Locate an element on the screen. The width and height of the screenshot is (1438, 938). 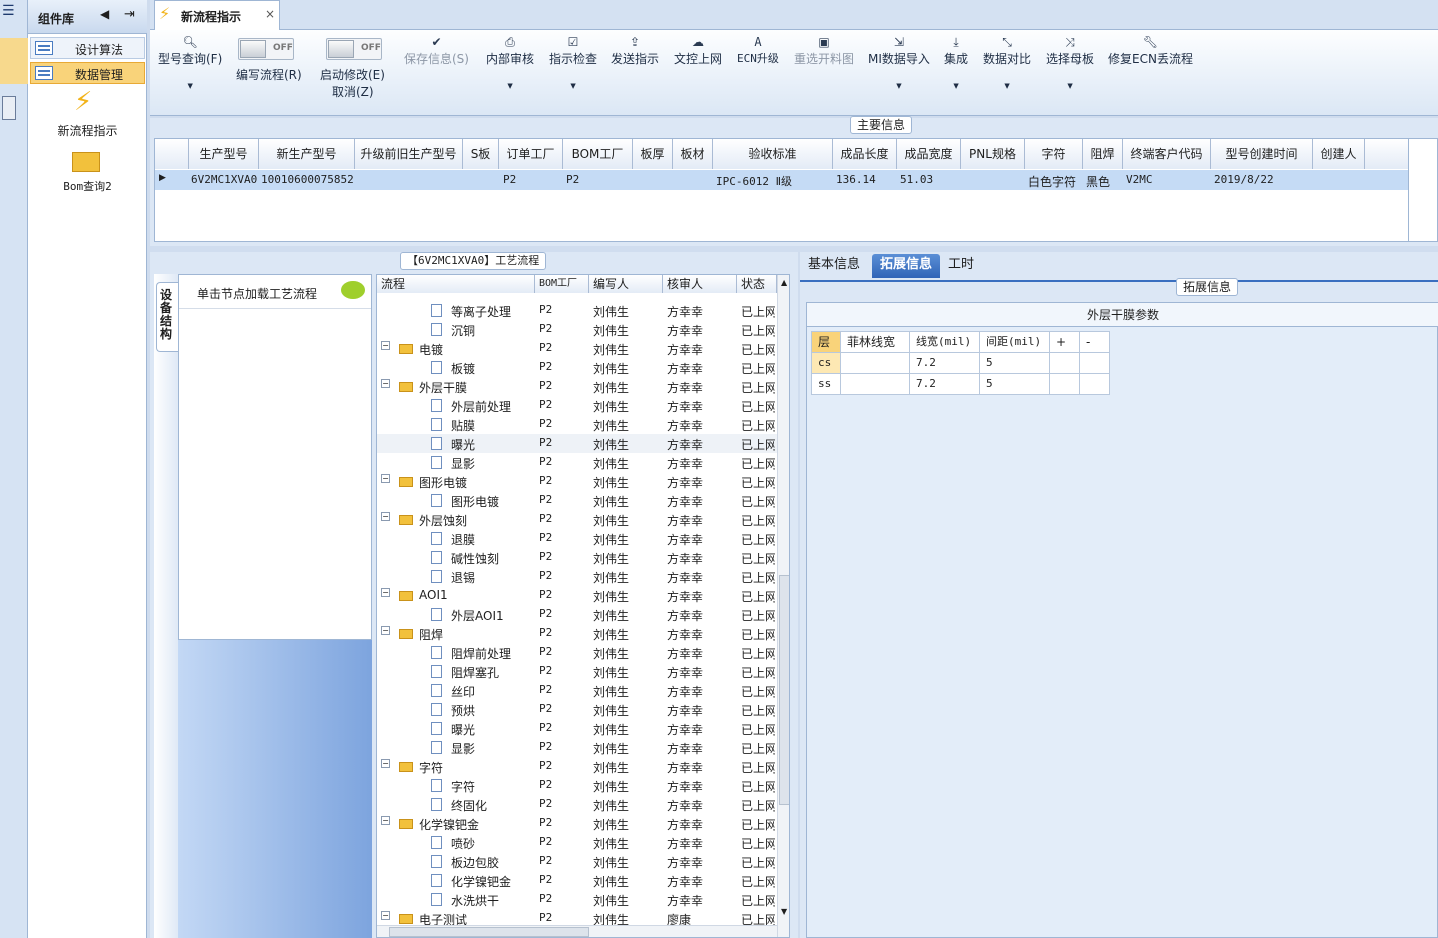
document-upload-button: ☁ 文控上网 is located at coordinates (698, 50).